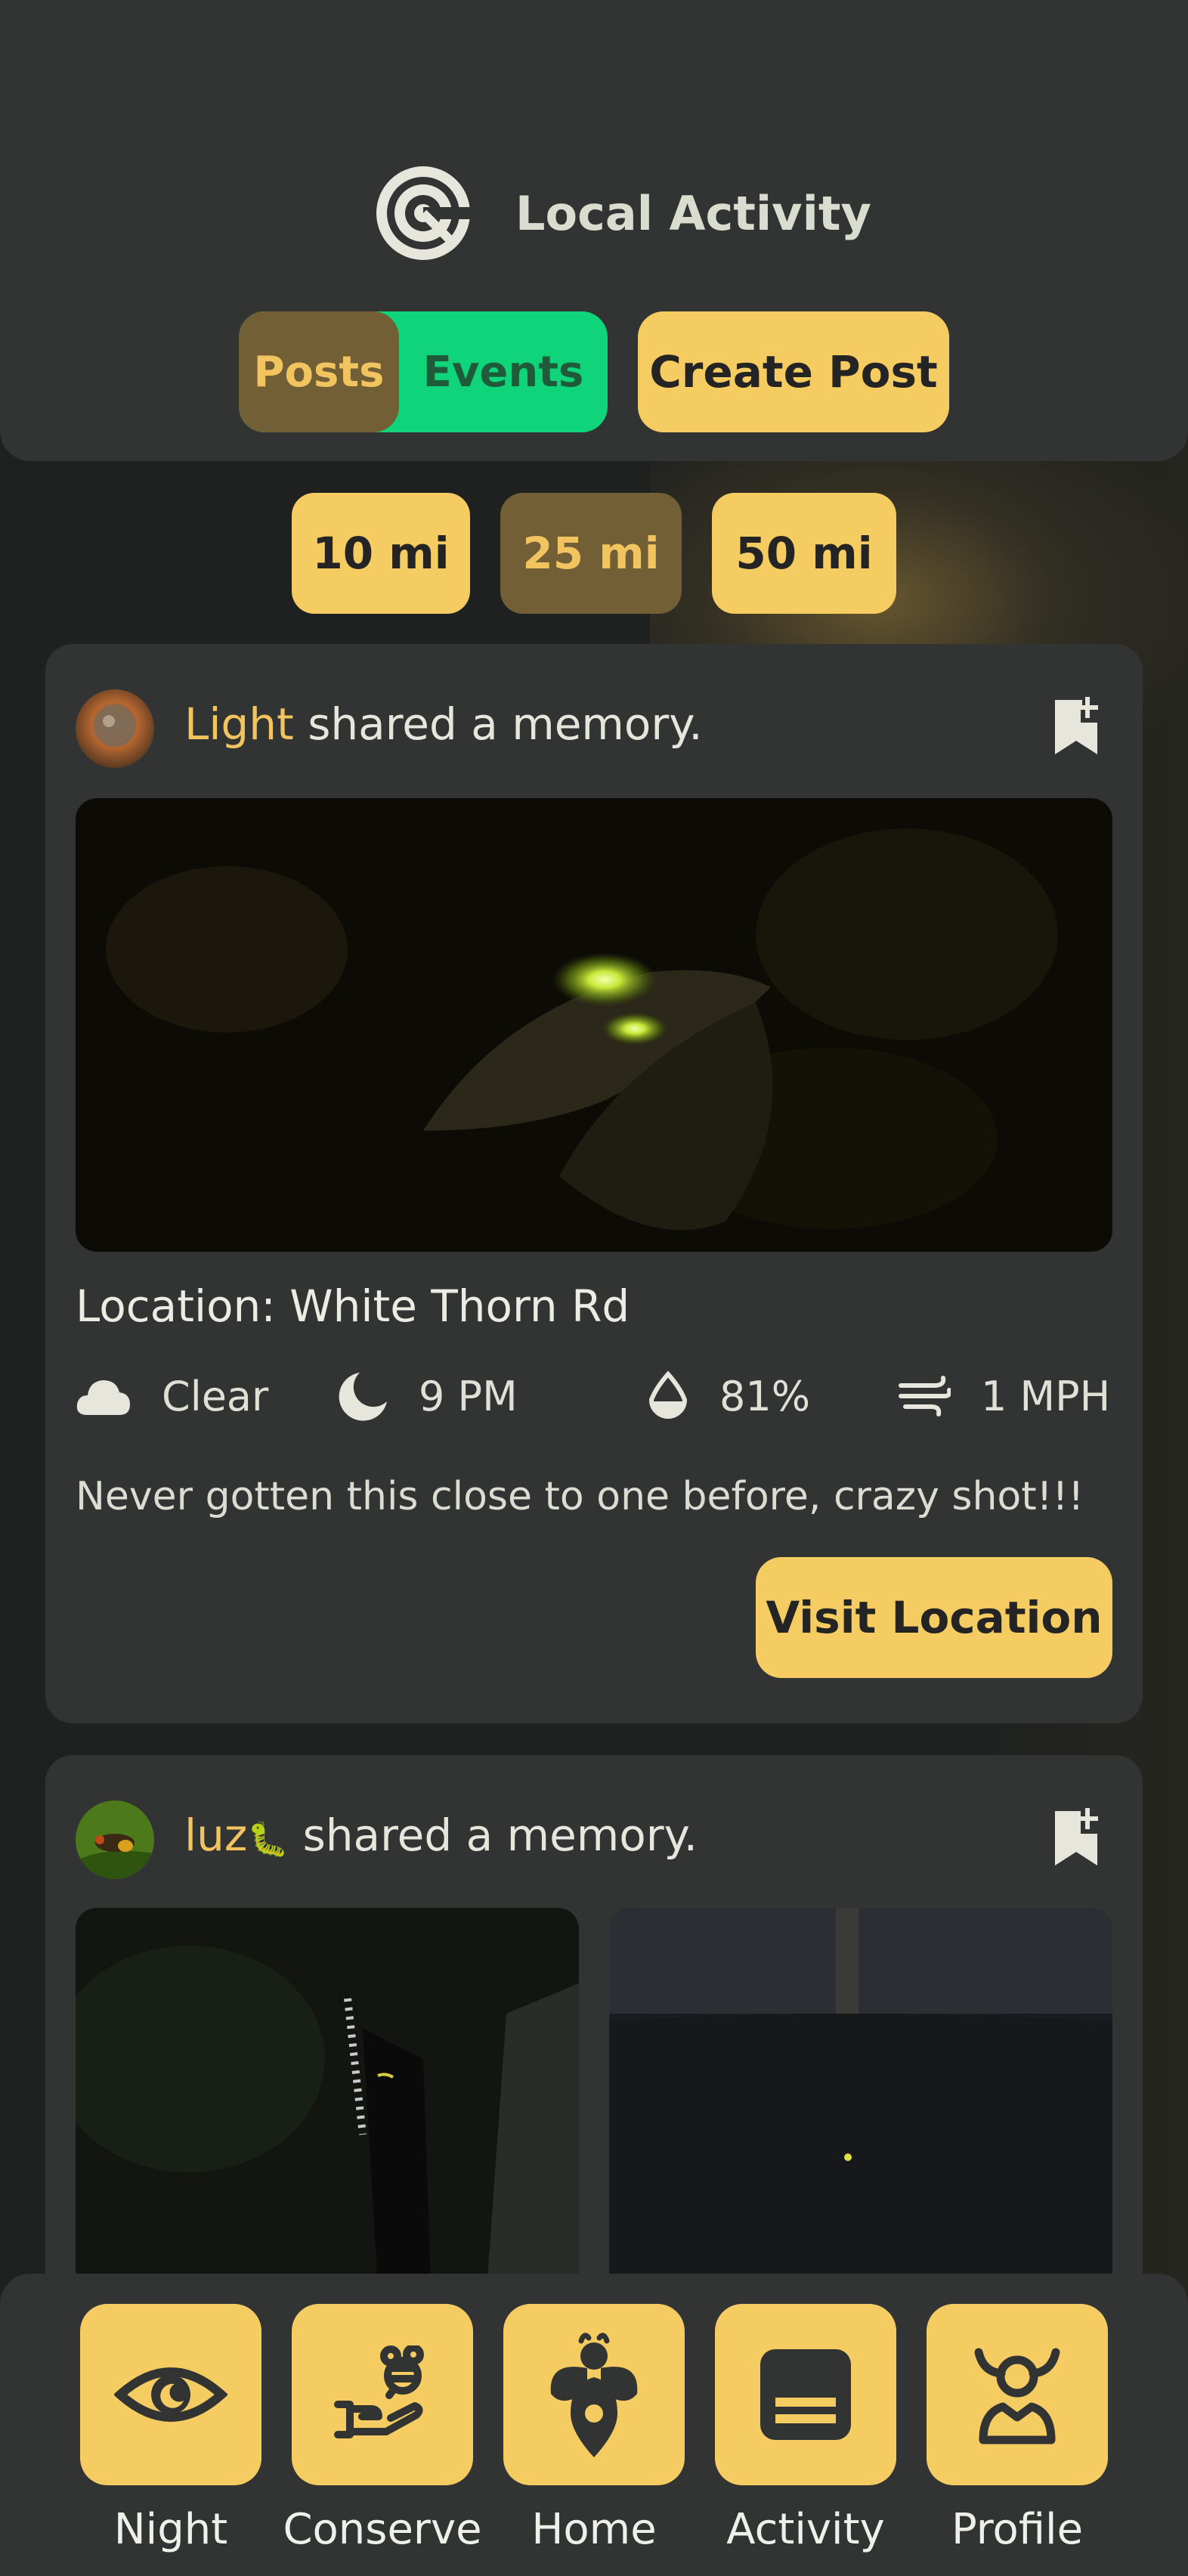 This screenshot has width=1188, height=2576. I want to click on post-location: Location: White Thorn Rd, so click(353, 1306).